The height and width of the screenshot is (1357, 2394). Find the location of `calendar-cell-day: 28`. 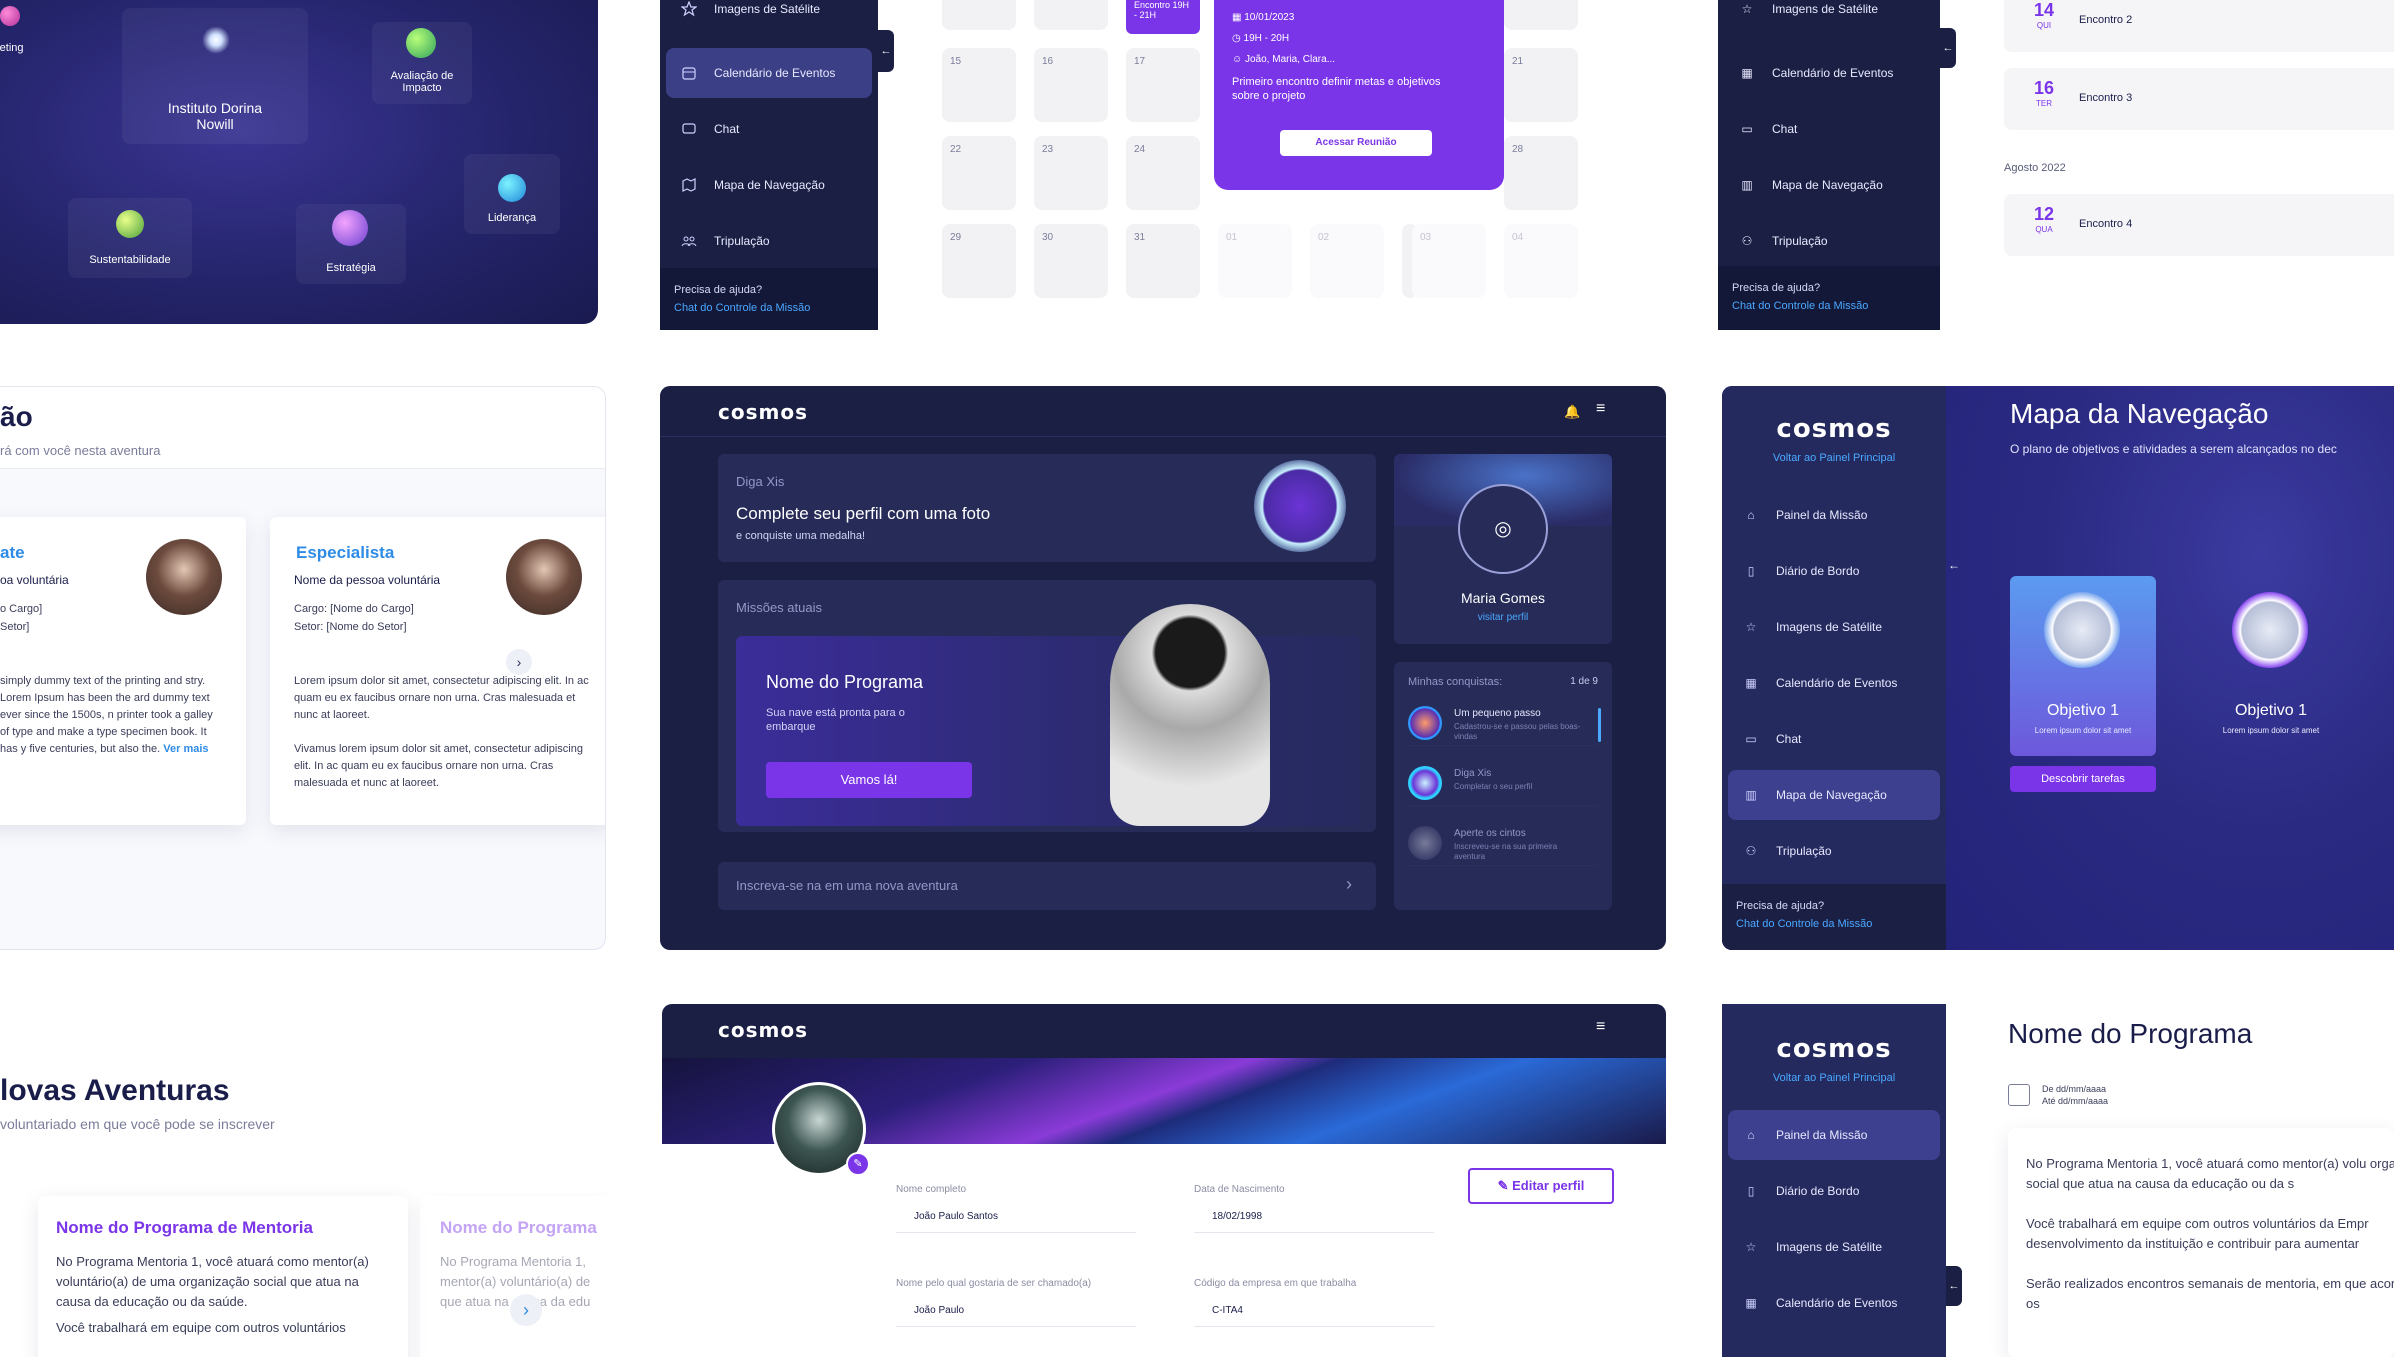

calendar-cell-day: 28 is located at coordinates (1541, 173).